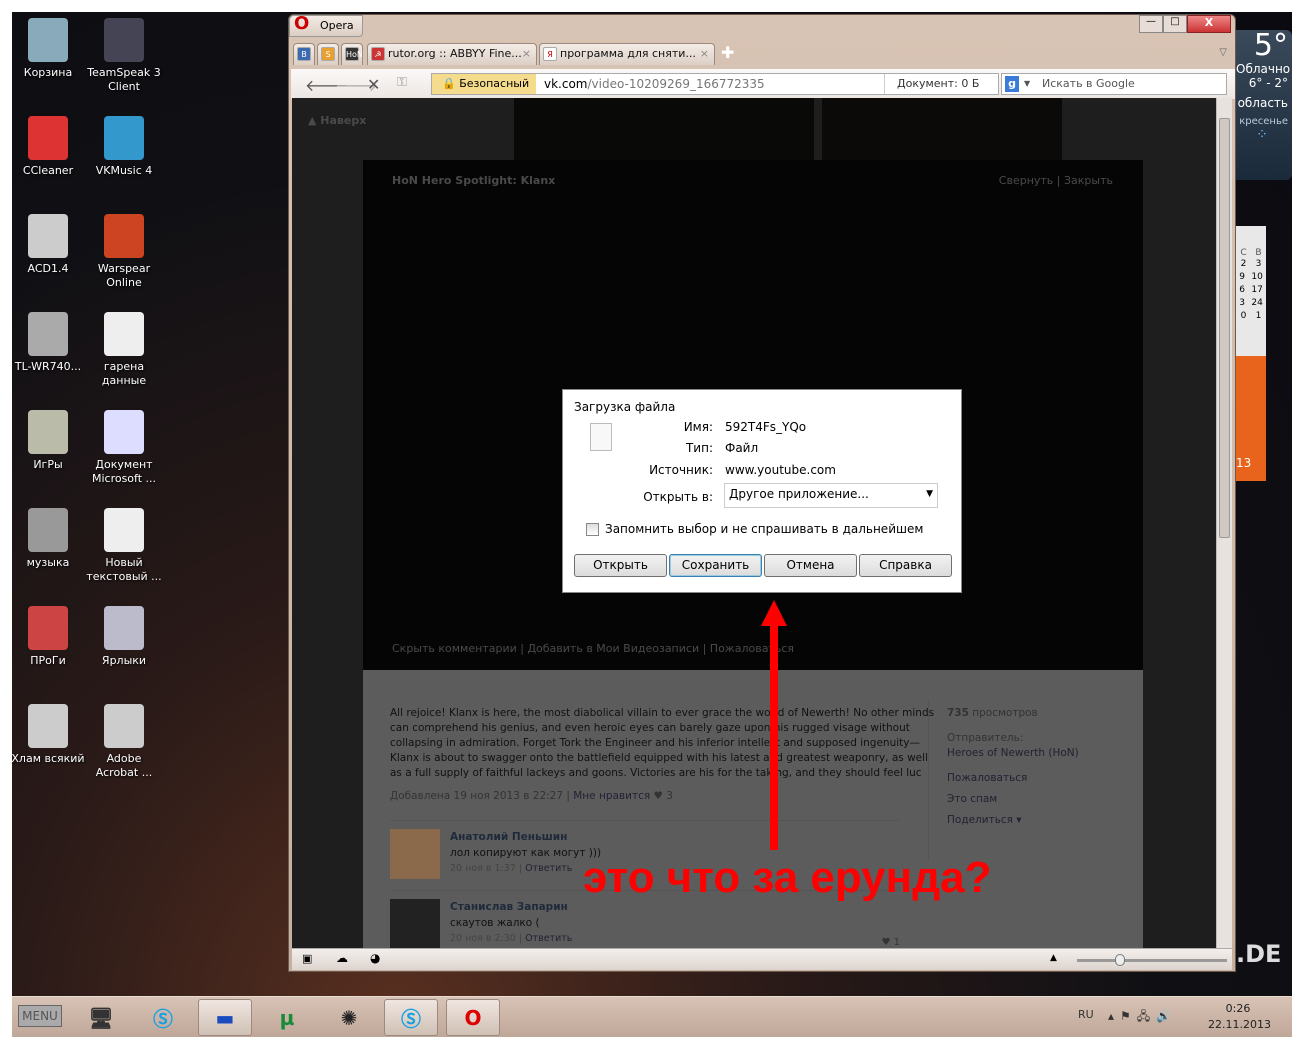 This screenshot has width=1312, height=1056. I want to click on google-icon: g, so click(1012, 84).